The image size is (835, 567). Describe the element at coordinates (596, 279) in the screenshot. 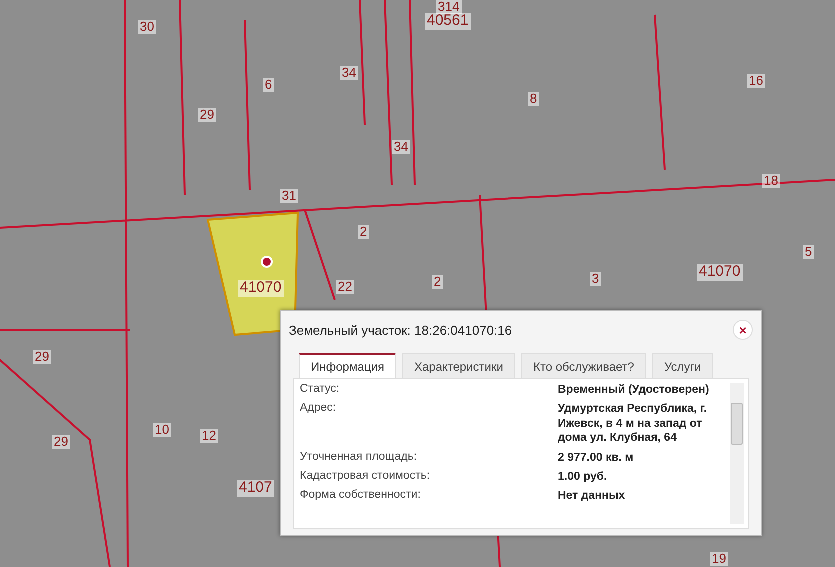

I see `parcel-number: 3` at that location.